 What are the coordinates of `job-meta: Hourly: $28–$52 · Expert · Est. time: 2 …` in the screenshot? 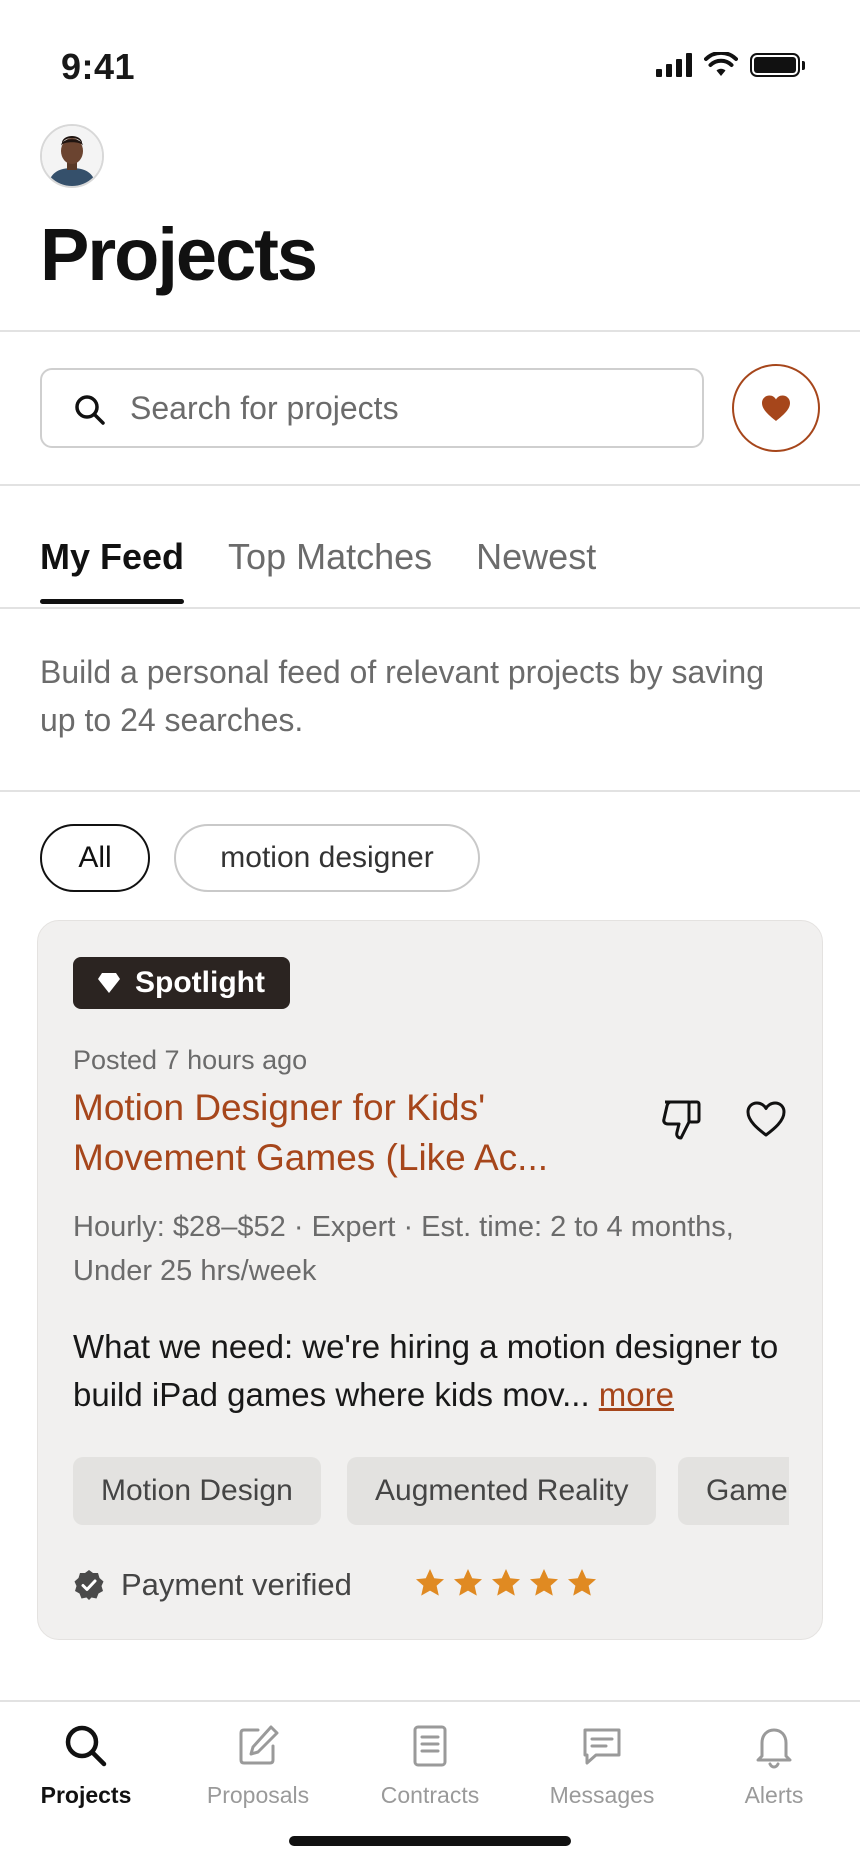 It's located at (403, 1249).